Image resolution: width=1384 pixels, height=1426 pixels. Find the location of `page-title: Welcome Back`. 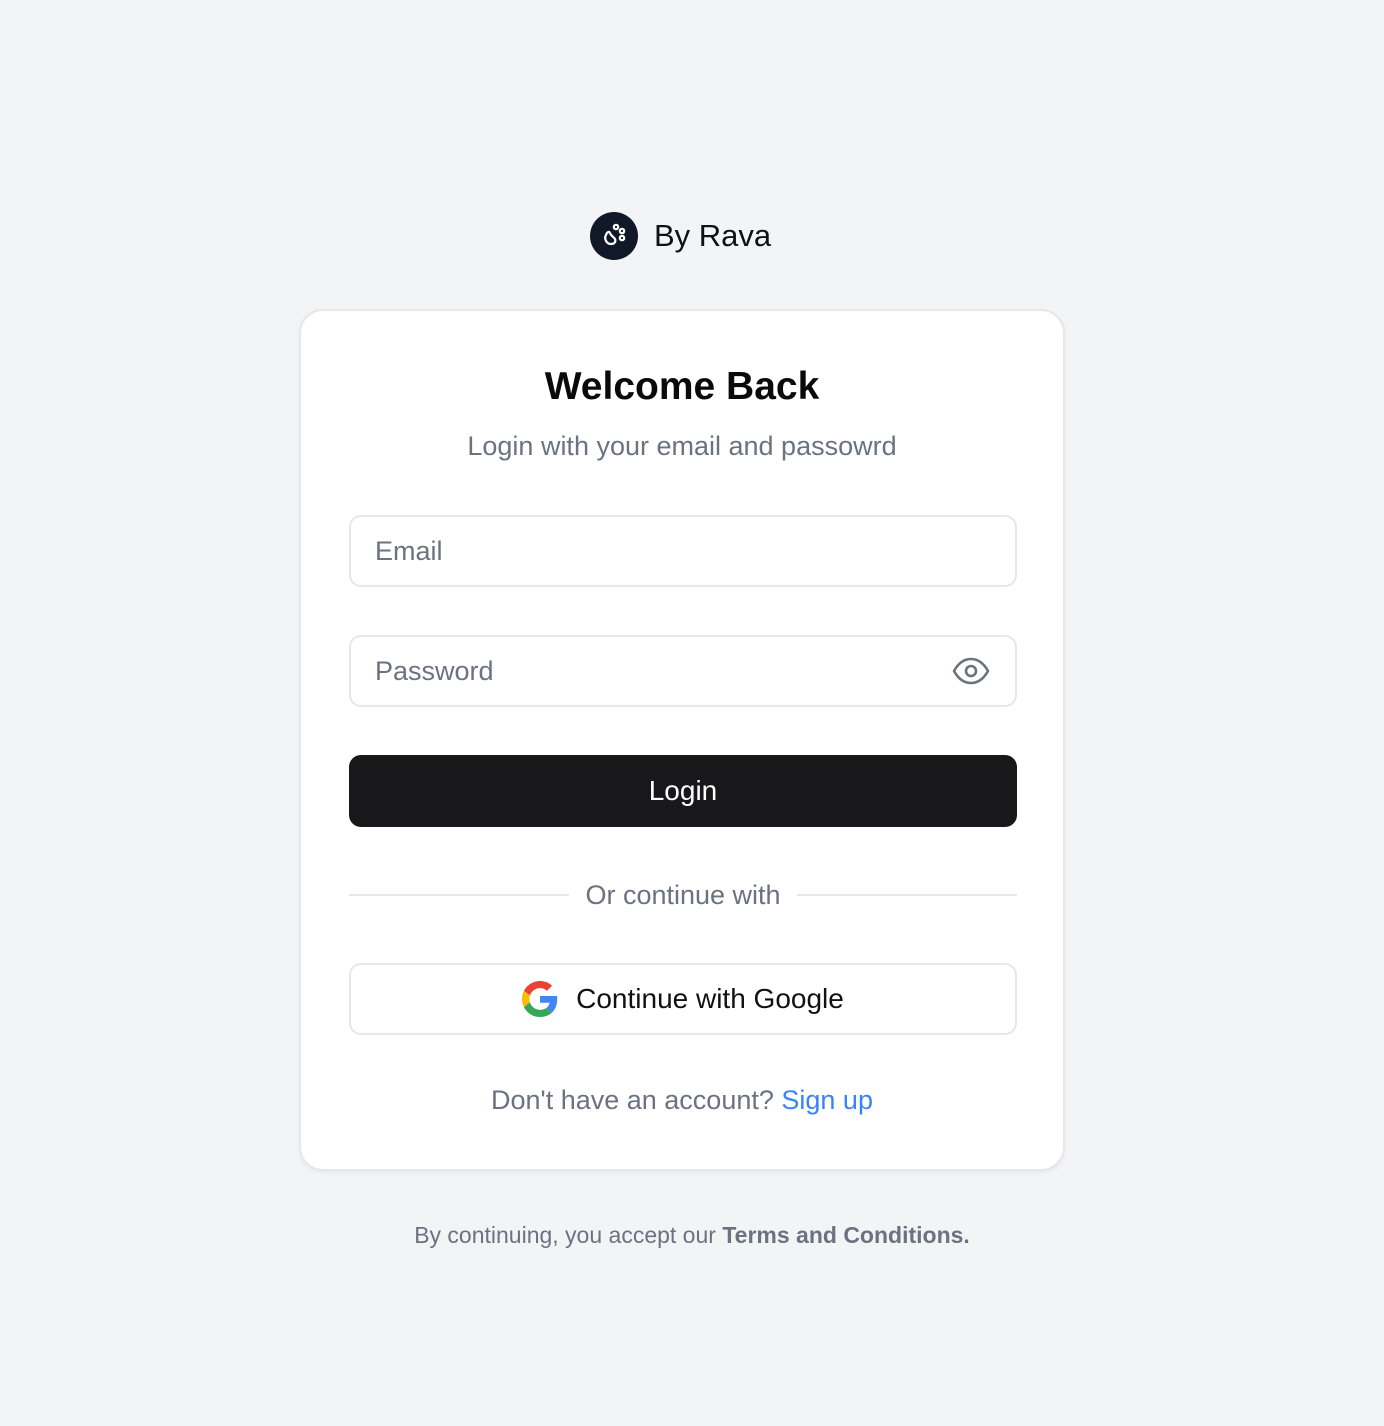

page-title: Welcome Back is located at coordinates (682, 386).